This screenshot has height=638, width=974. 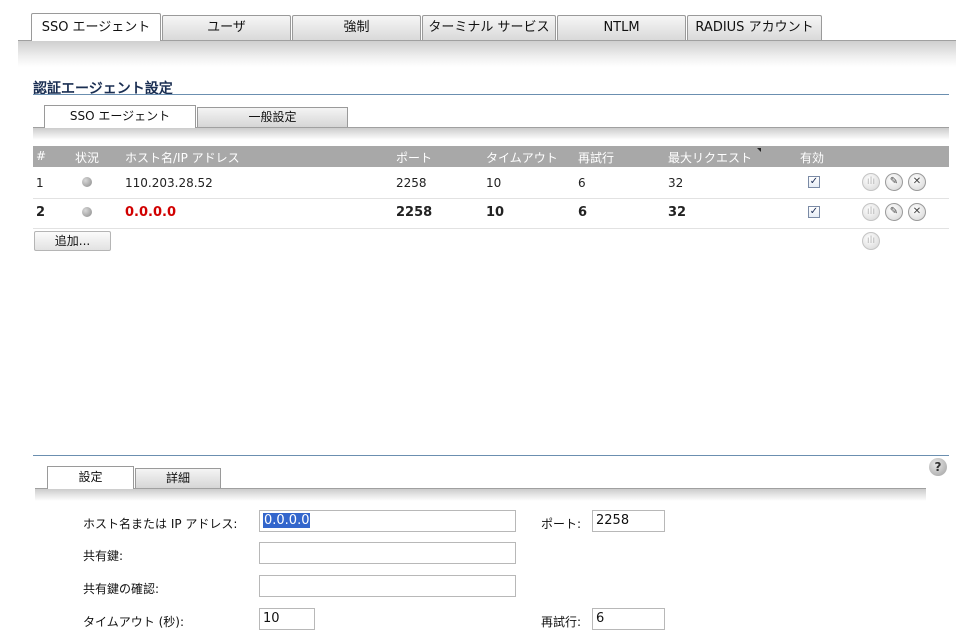 I want to click on tab-enforcement: 強制, so click(x=356, y=27).